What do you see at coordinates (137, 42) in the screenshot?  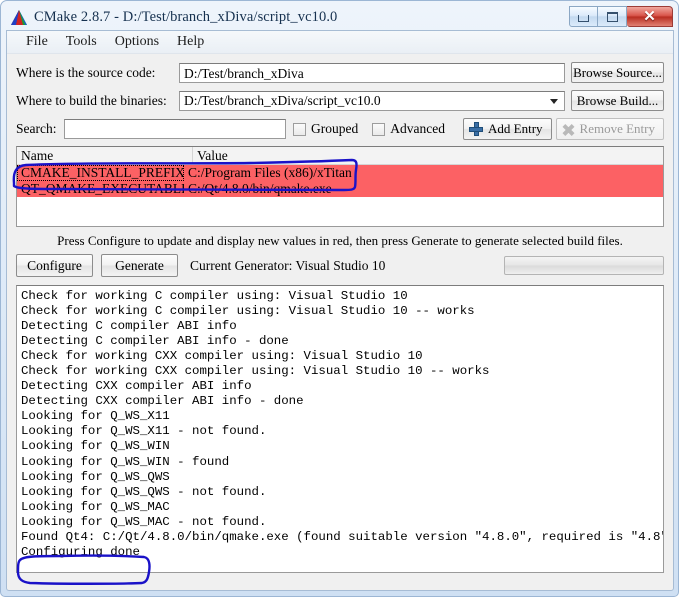 I see `menu-item-options: Options` at bounding box center [137, 42].